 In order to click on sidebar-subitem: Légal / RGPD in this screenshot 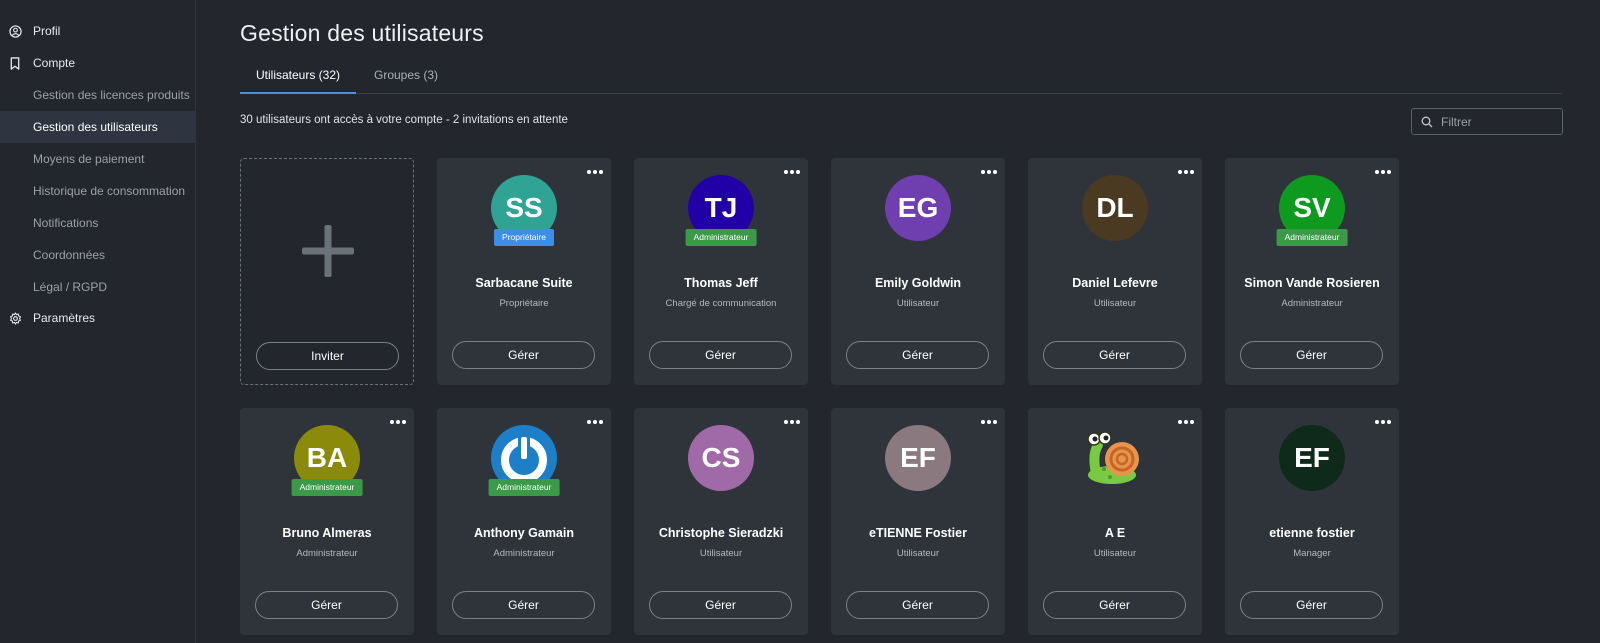, I will do `click(98, 287)`.